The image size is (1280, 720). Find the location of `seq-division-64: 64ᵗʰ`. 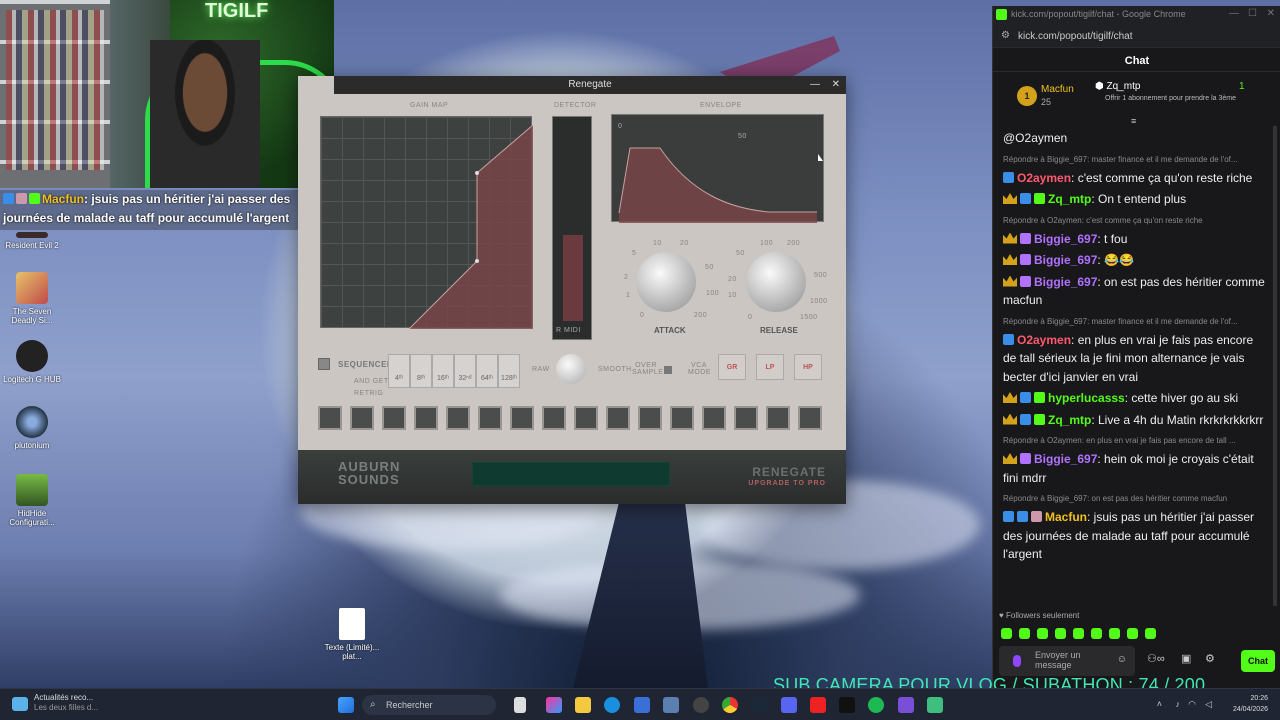

seq-division-64: 64ᵗʰ is located at coordinates (487, 371).